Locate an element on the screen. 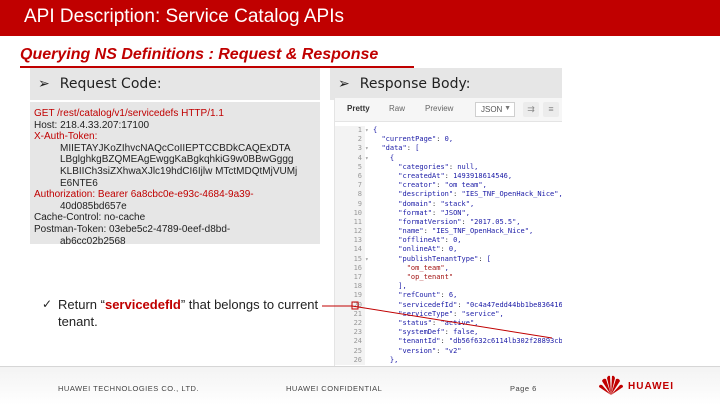 Image resolution: width=720 pixels, height=405 pixels. line-number: 11 is located at coordinates (350, 222).